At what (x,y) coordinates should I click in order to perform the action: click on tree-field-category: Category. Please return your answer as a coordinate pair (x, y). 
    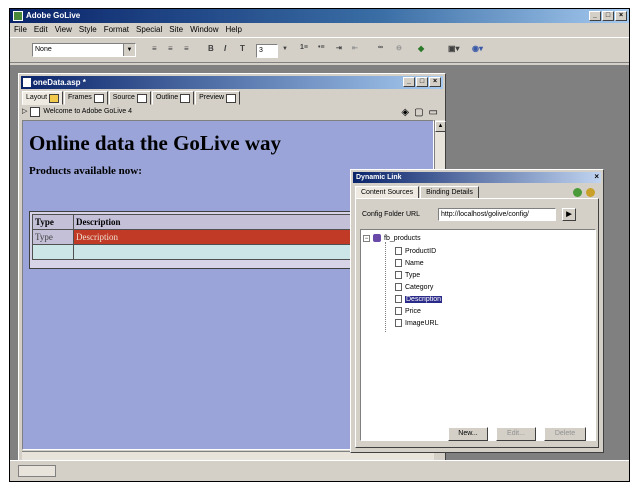
    Looking at the image, I should click on (414, 287).